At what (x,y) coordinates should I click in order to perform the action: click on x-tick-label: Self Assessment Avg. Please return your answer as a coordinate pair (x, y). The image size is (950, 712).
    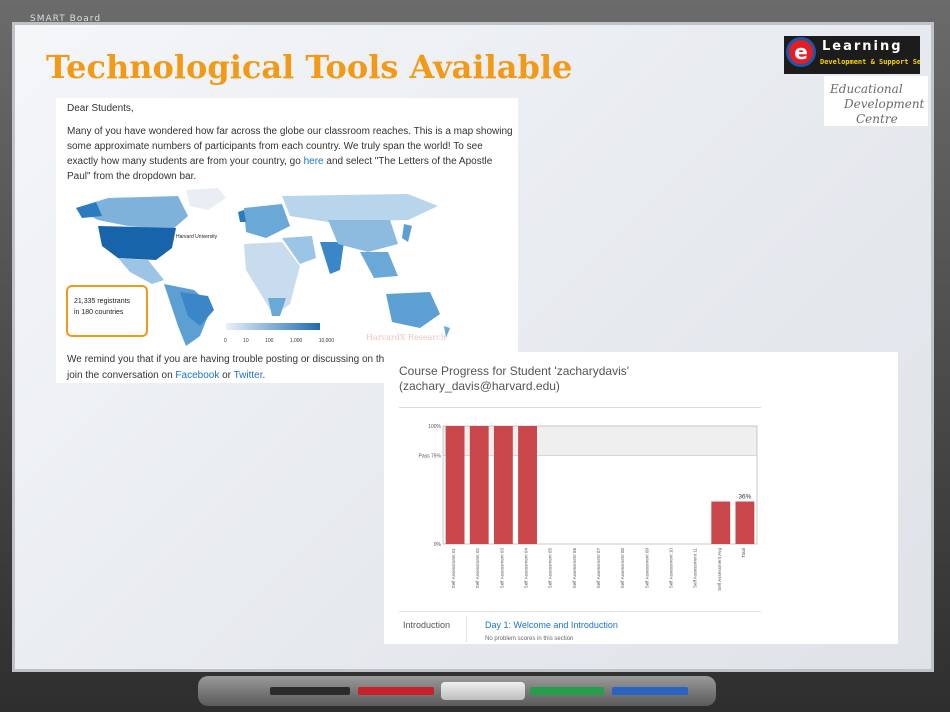
    Looking at the image, I should click on (719, 569).